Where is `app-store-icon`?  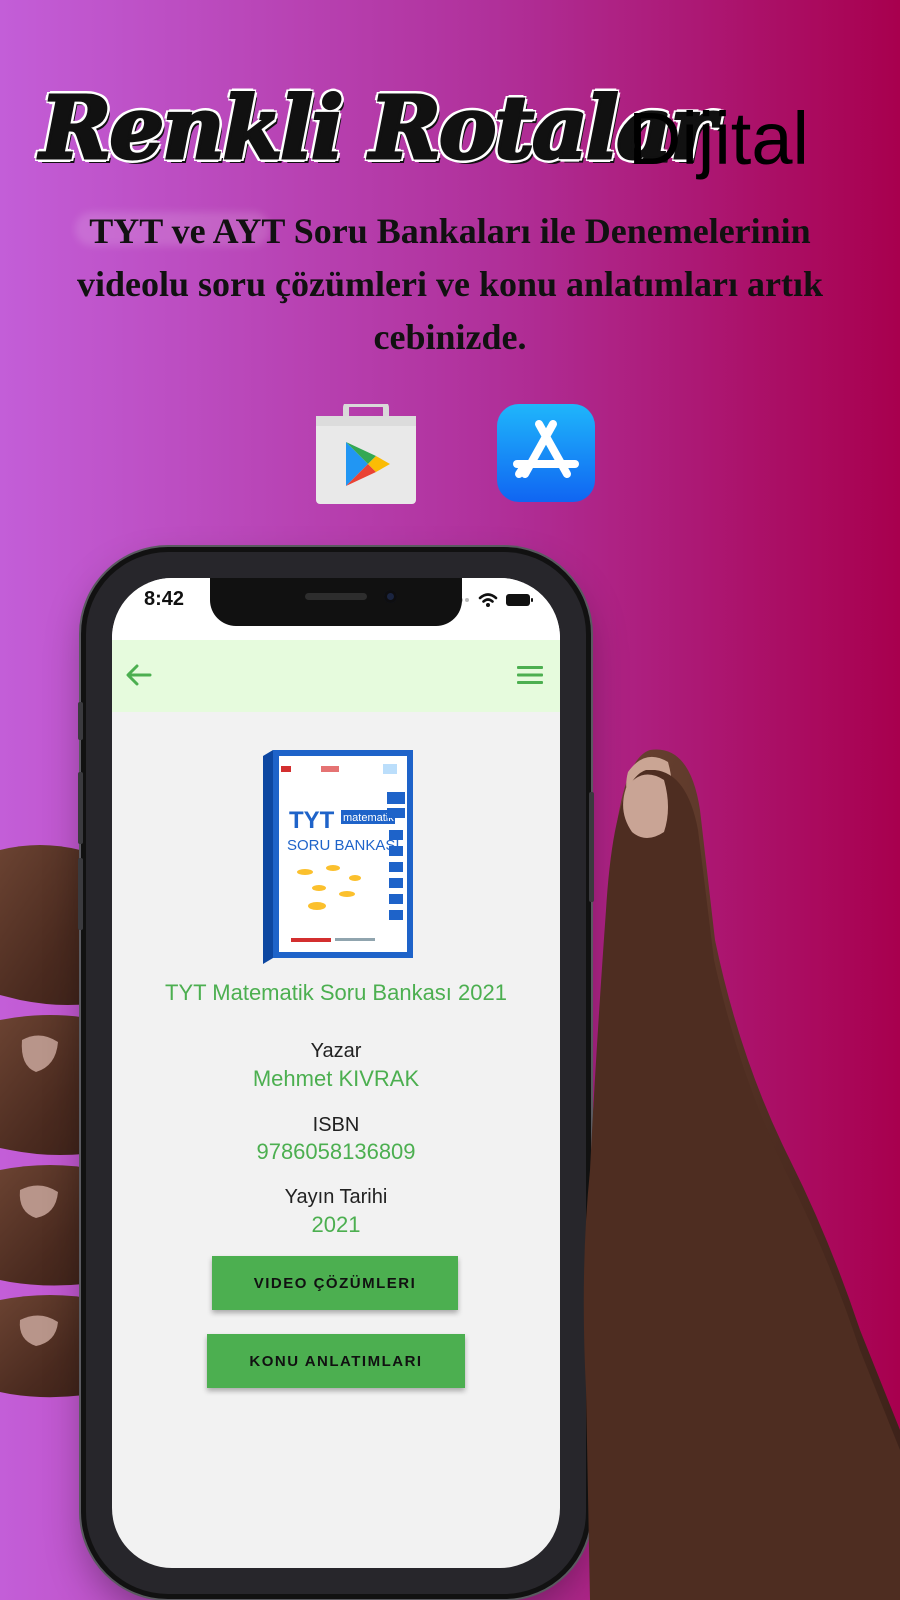 app-store-icon is located at coordinates (547, 454).